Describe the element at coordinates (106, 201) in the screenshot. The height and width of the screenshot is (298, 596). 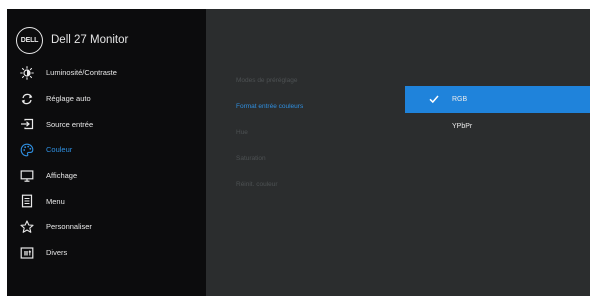
I see `menu-item-menu: Menu` at that location.